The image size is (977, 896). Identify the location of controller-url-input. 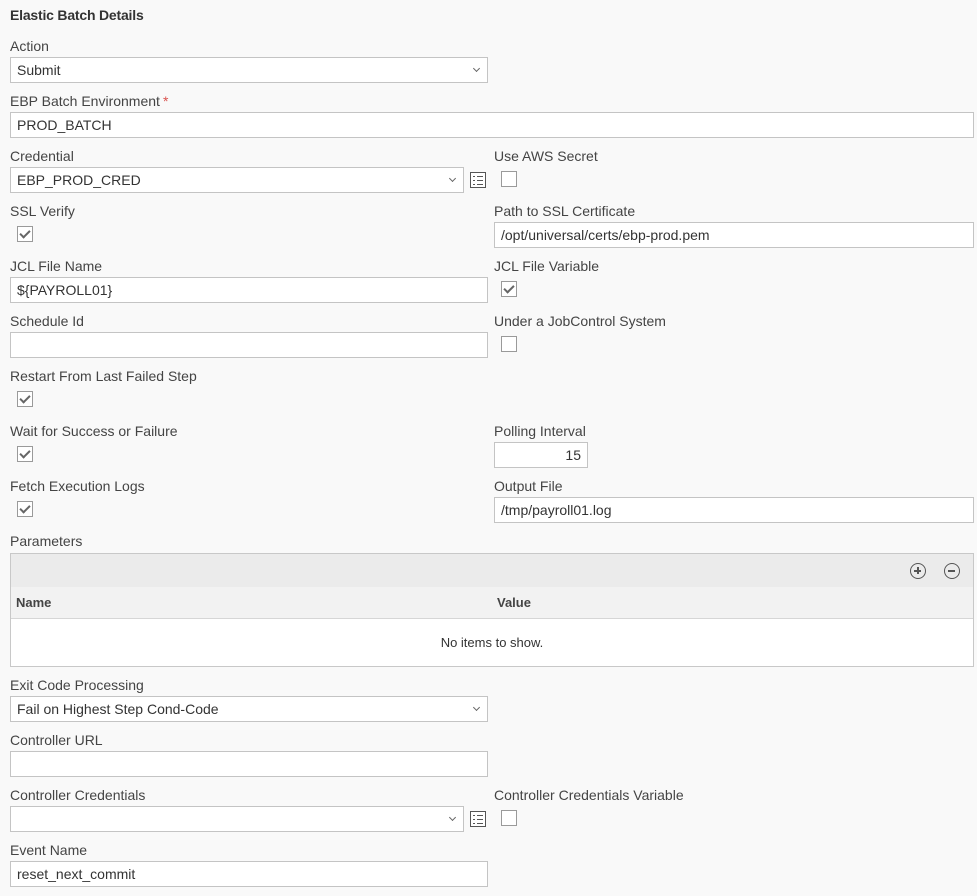
(249, 764).